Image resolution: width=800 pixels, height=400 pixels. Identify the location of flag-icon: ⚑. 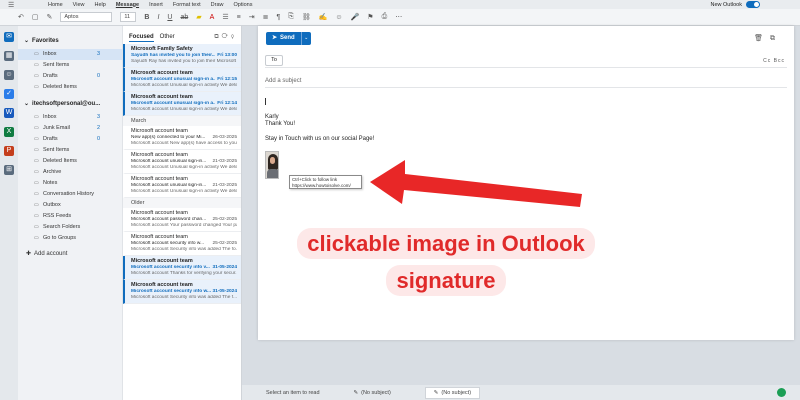
(370, 17).